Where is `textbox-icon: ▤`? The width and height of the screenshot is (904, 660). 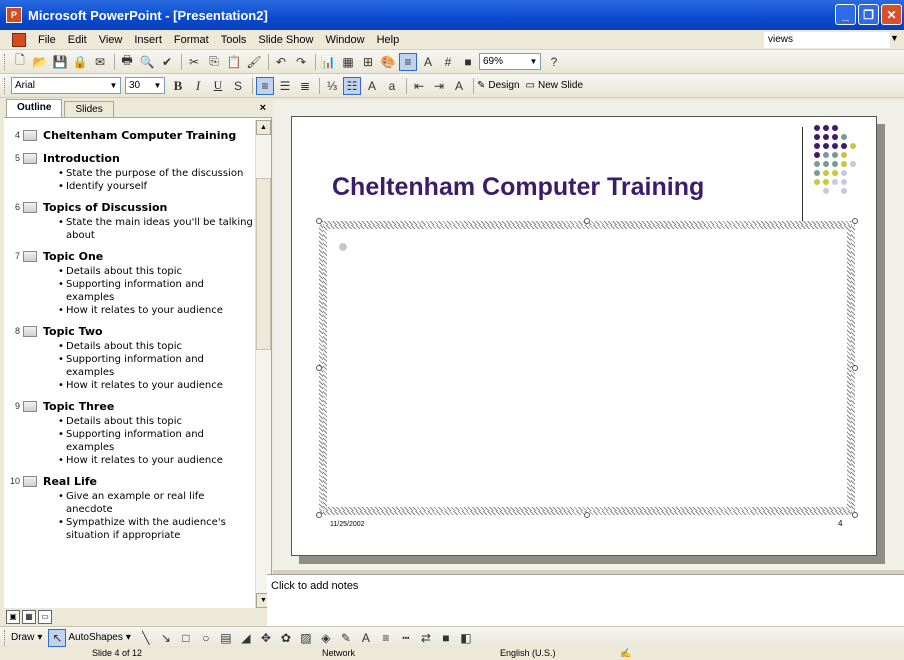 textbox-icon: ▤ is located at coordinates (226, 638).